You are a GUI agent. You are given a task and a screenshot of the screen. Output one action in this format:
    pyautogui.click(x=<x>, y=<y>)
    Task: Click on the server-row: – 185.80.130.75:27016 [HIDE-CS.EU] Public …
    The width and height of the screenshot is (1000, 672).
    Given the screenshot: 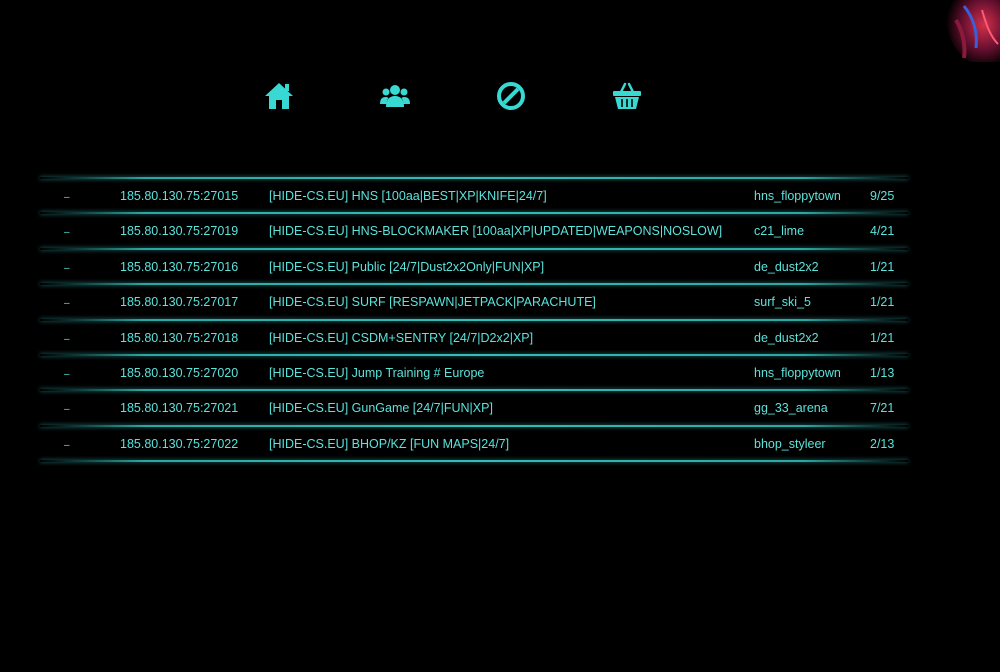 What is the action you would take?
    pyautogui.click(x=474, y=266)
    